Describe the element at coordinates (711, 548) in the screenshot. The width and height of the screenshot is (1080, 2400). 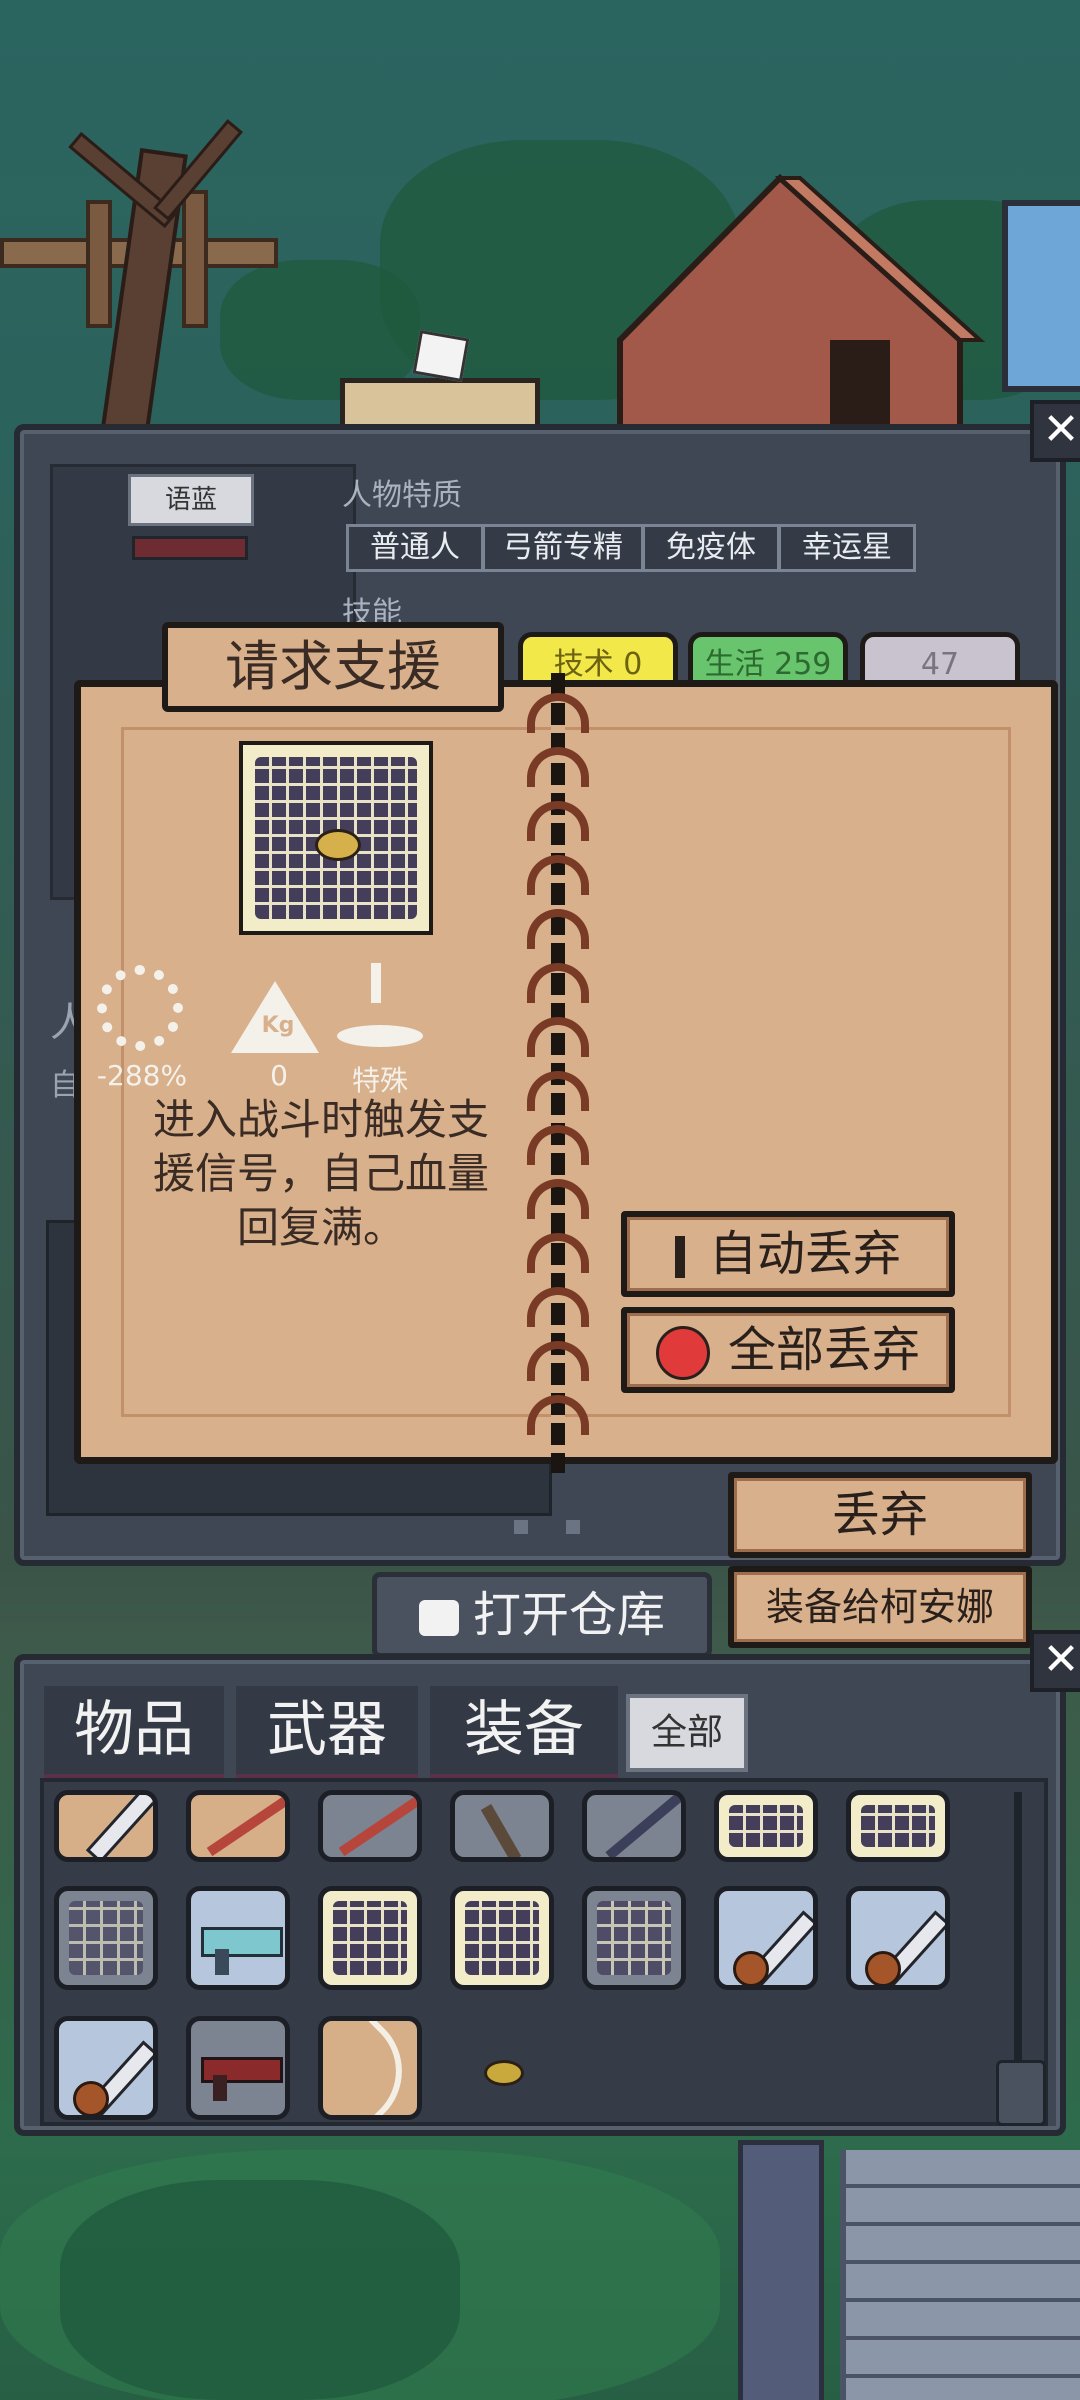
I see `trait-tag-immune: 免疫体` at that location.